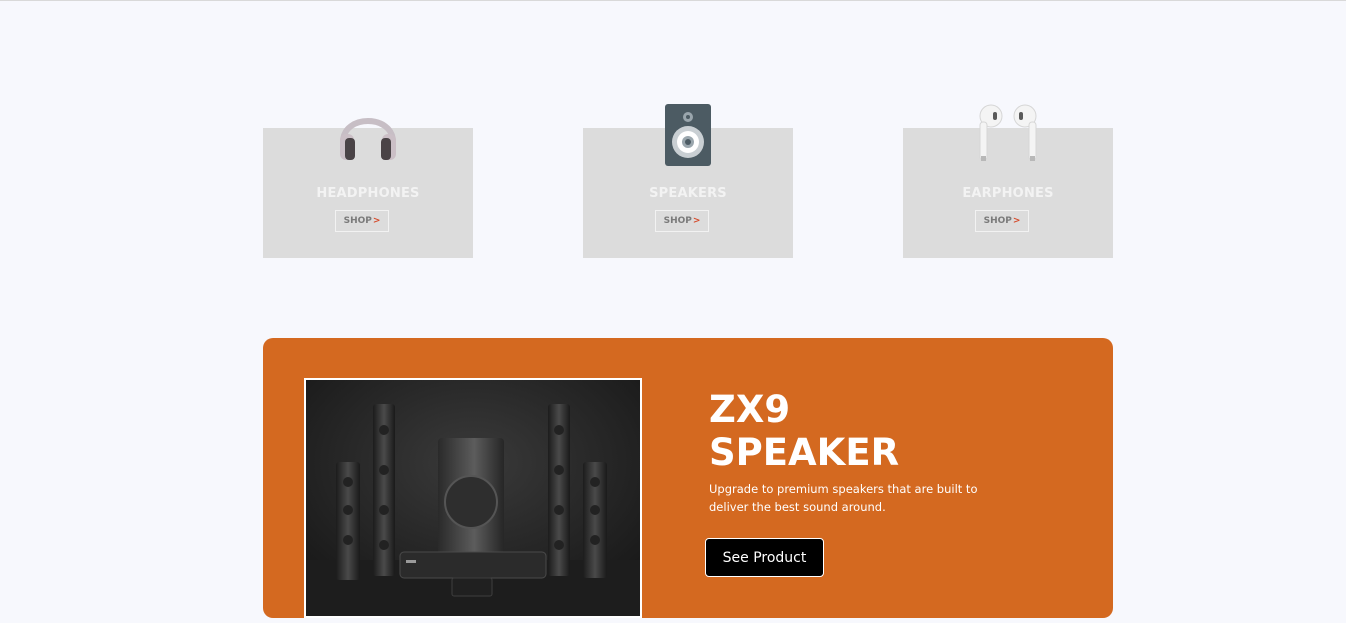 The image size is (1346, 623). Describe the element at coordinates (1008, 132) in the screenshot. I see `earphones-icon` at that location.